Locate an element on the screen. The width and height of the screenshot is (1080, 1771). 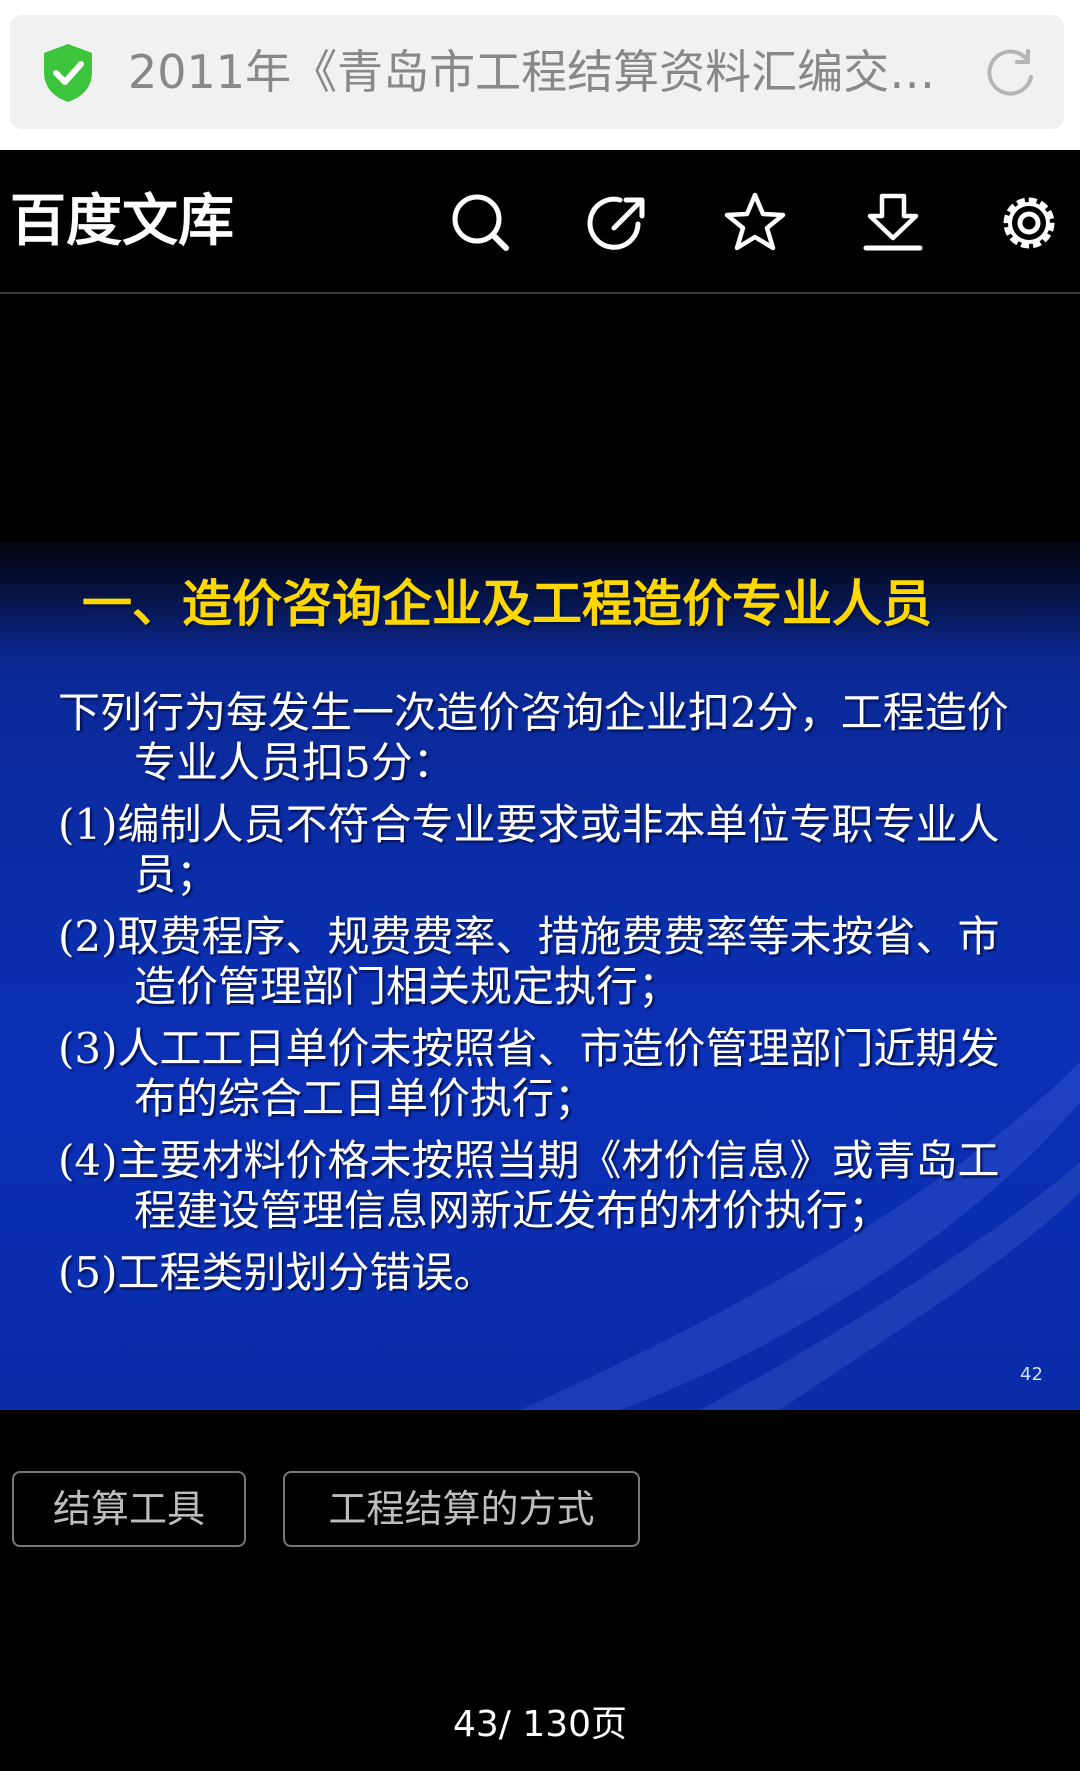
search-icon is located at coordinates (481, 223).